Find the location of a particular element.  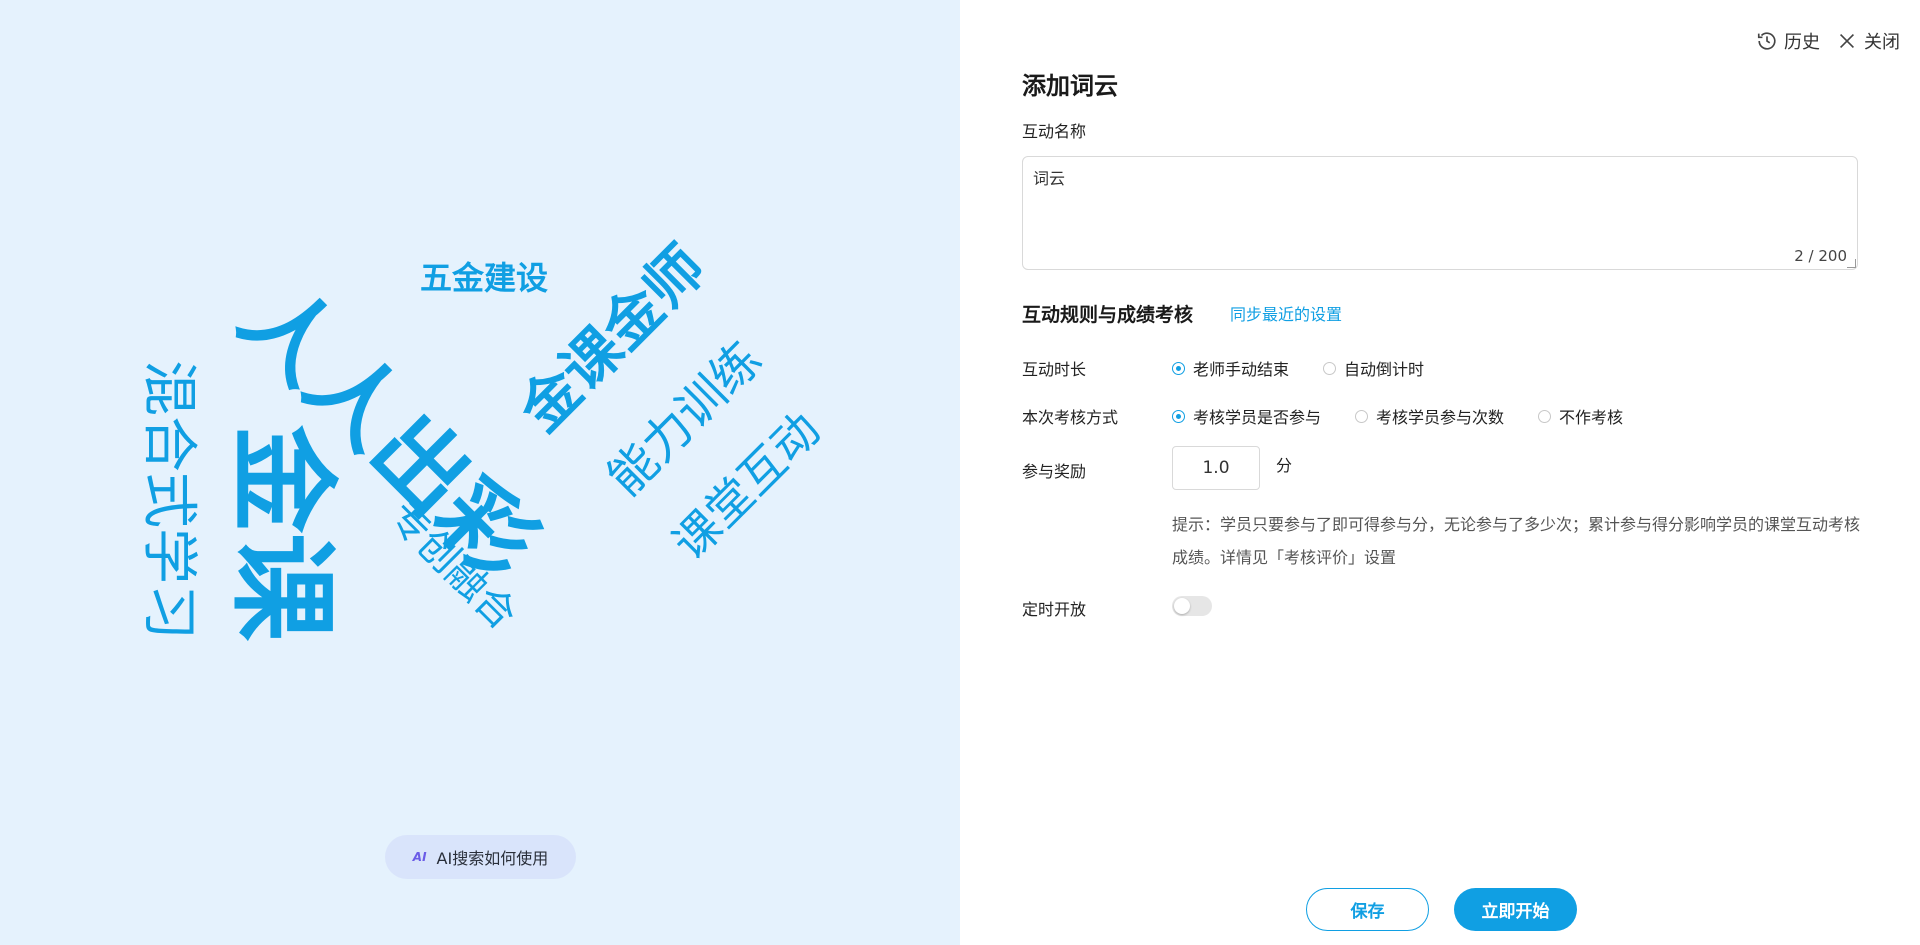

ai-search-help-button: AI AI搜索如何使用 is located at coordinates (480, 857).